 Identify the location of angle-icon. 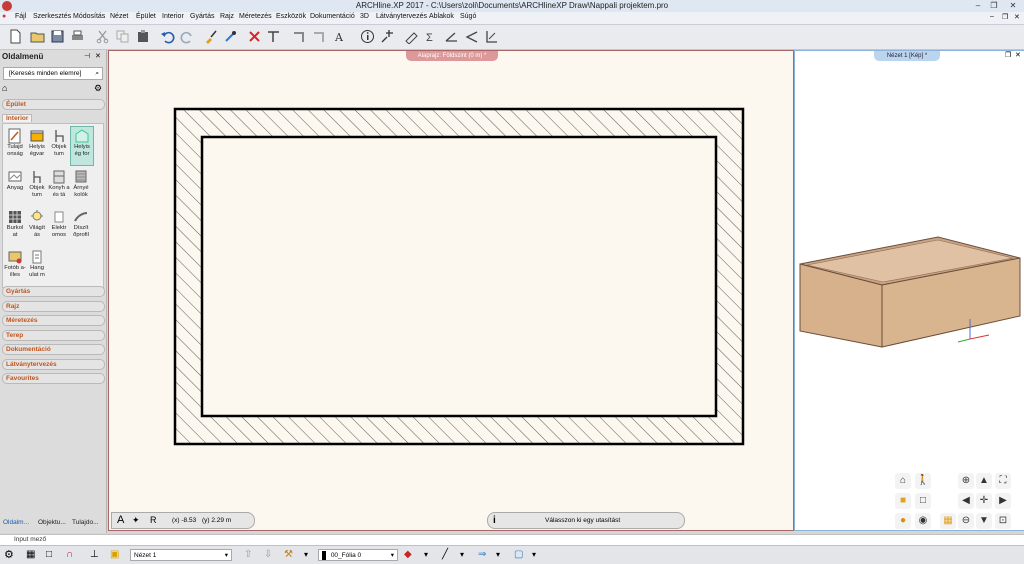
(451, 36).